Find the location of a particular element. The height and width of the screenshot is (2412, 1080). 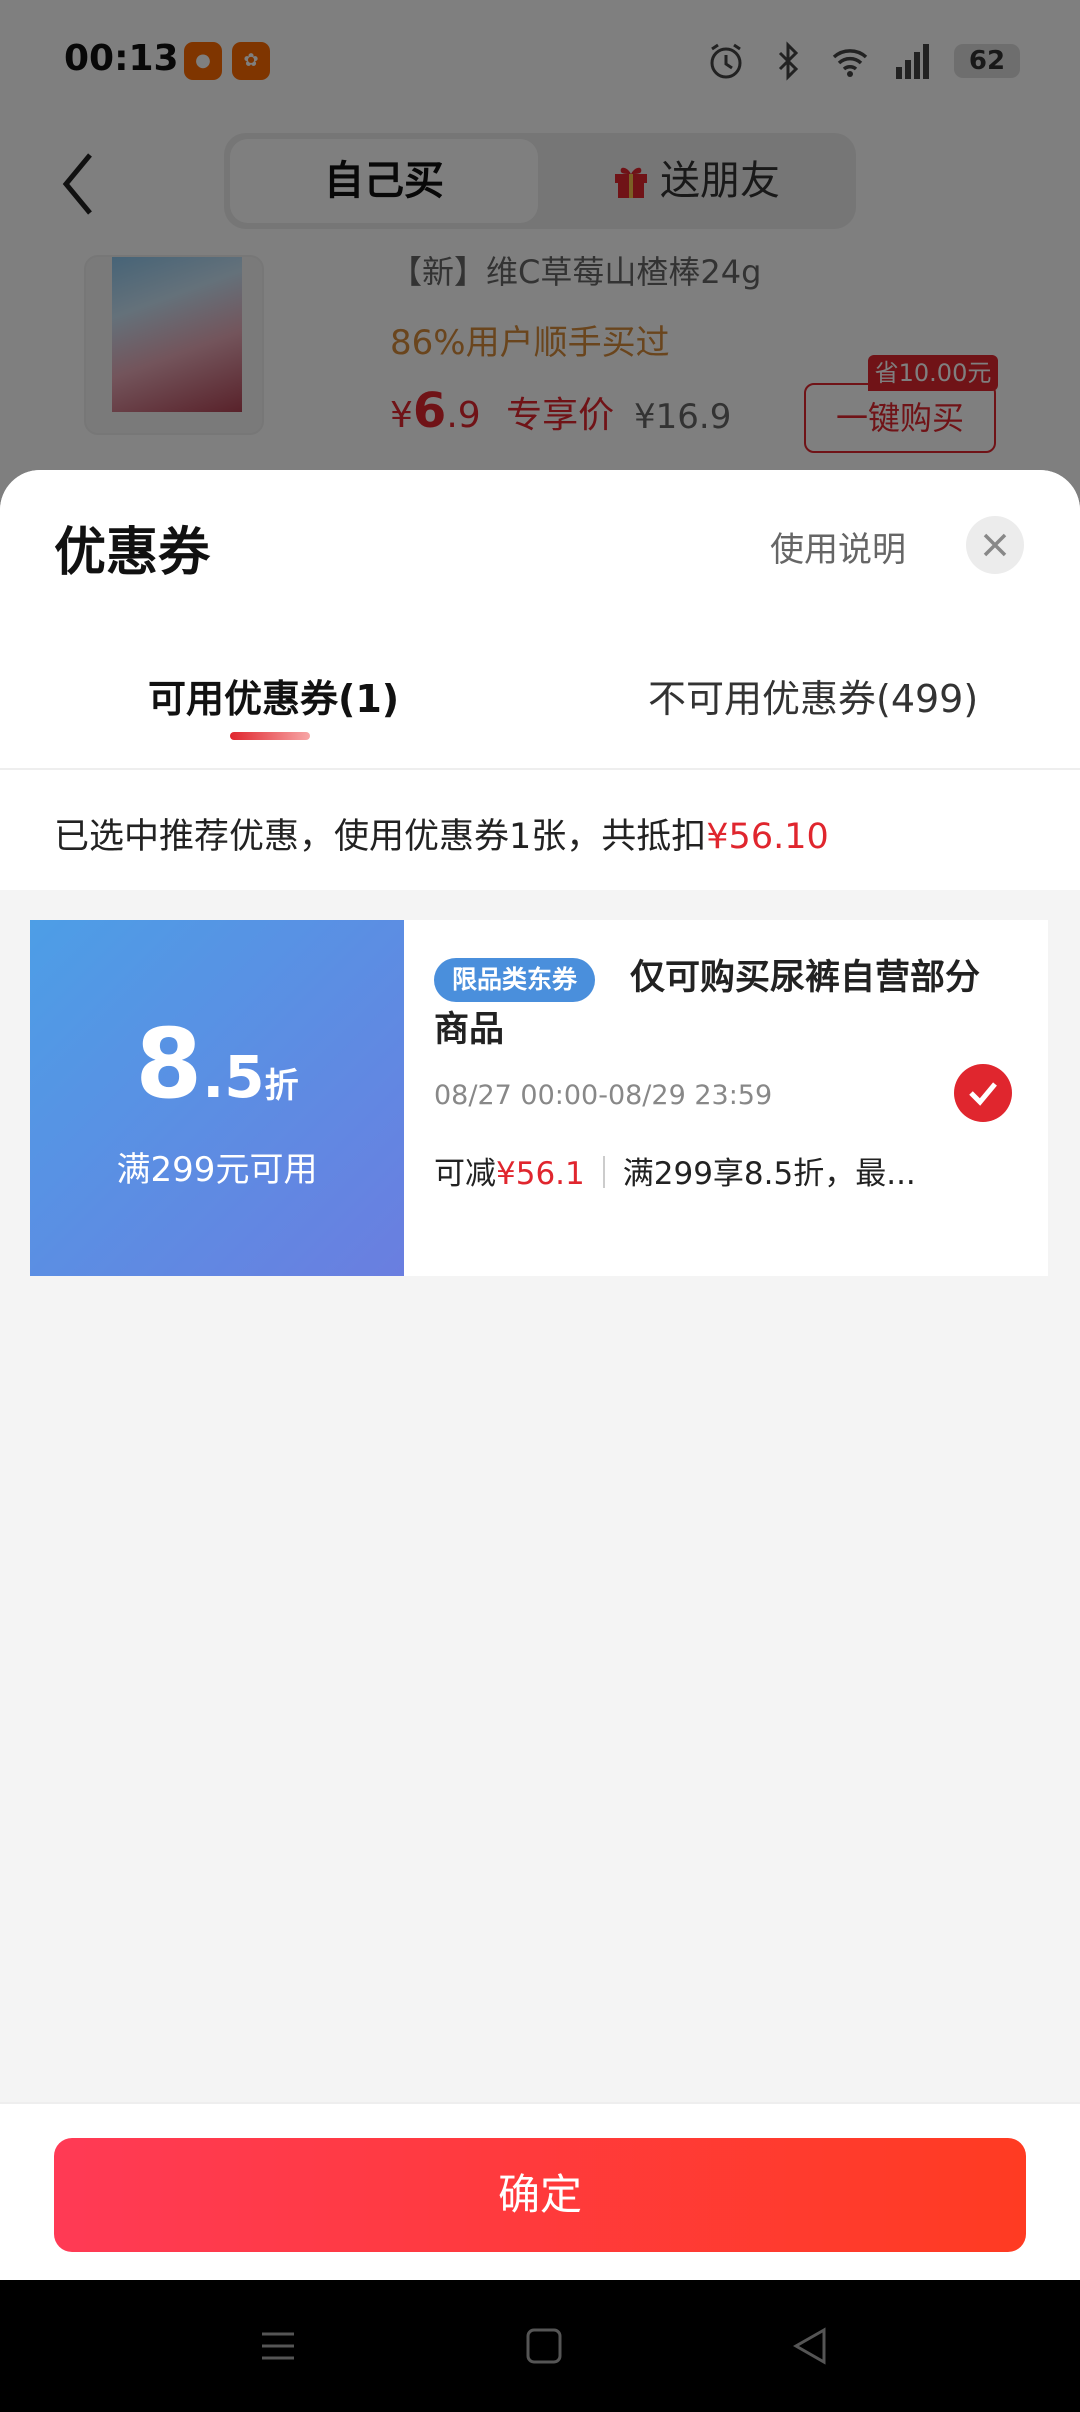

close-button is located at coordinates (995, 545).